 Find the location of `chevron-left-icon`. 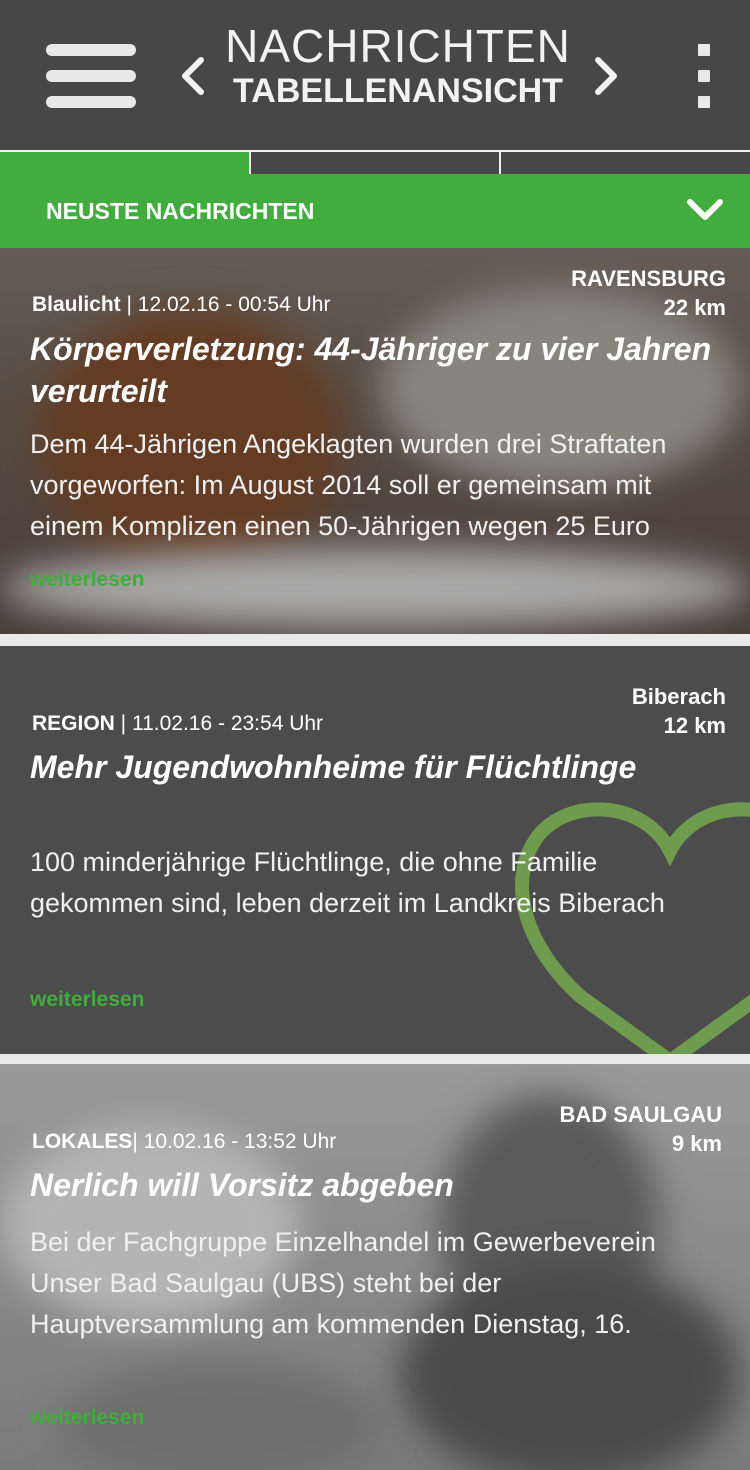

chevron-left-icon is located at coordinates (193, 76).